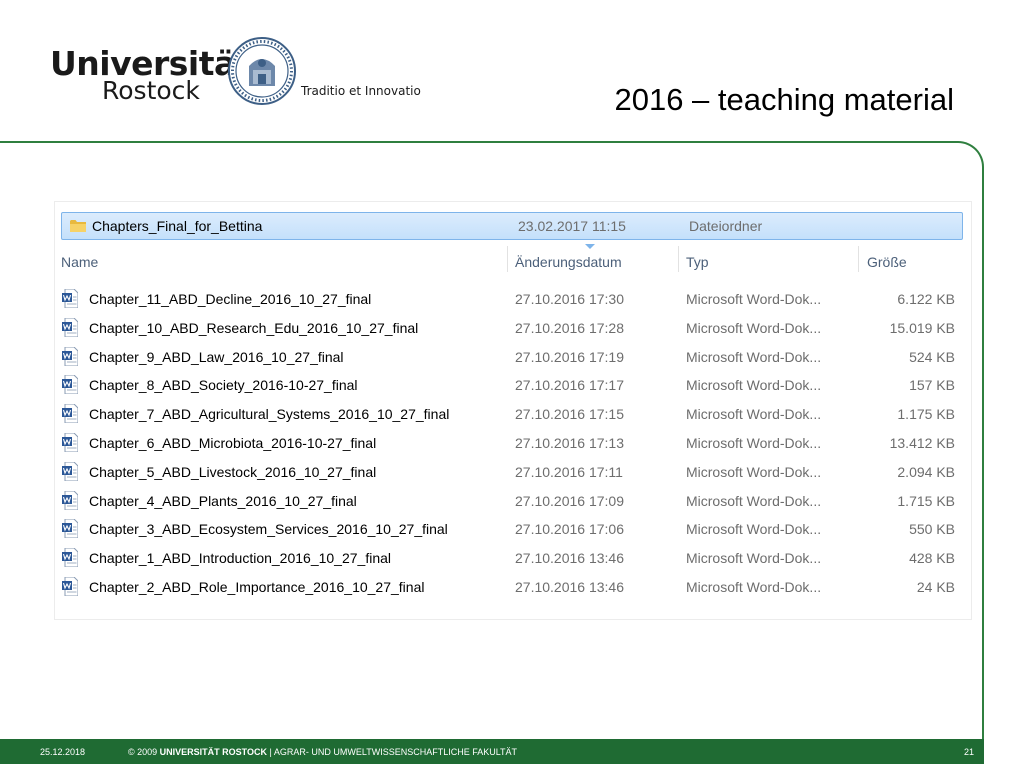 The height and width of the screenshot is (768, 1024). What do you see at coordinates (151, 90) in the screenshot?
I see `logo-word-rostock: Rostock` at bounding box center [151, 90].